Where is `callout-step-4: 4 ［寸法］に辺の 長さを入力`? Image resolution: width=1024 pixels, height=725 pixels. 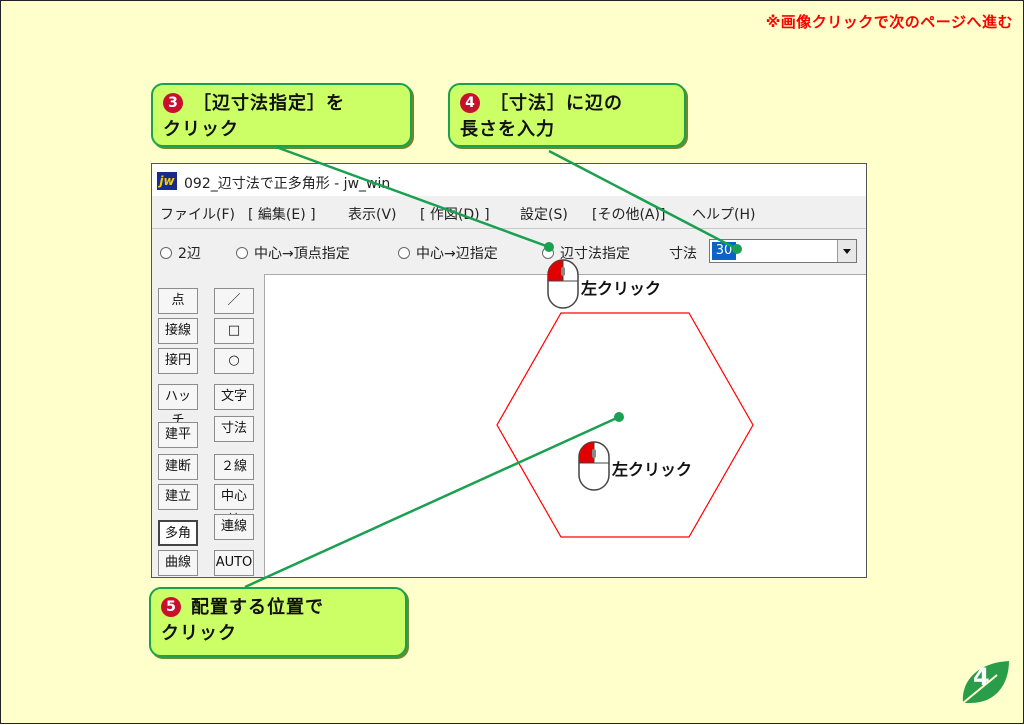 callout-step-4: 4 ［寸法］に辺の 長さを入力 is located at coordinates (567, 115).